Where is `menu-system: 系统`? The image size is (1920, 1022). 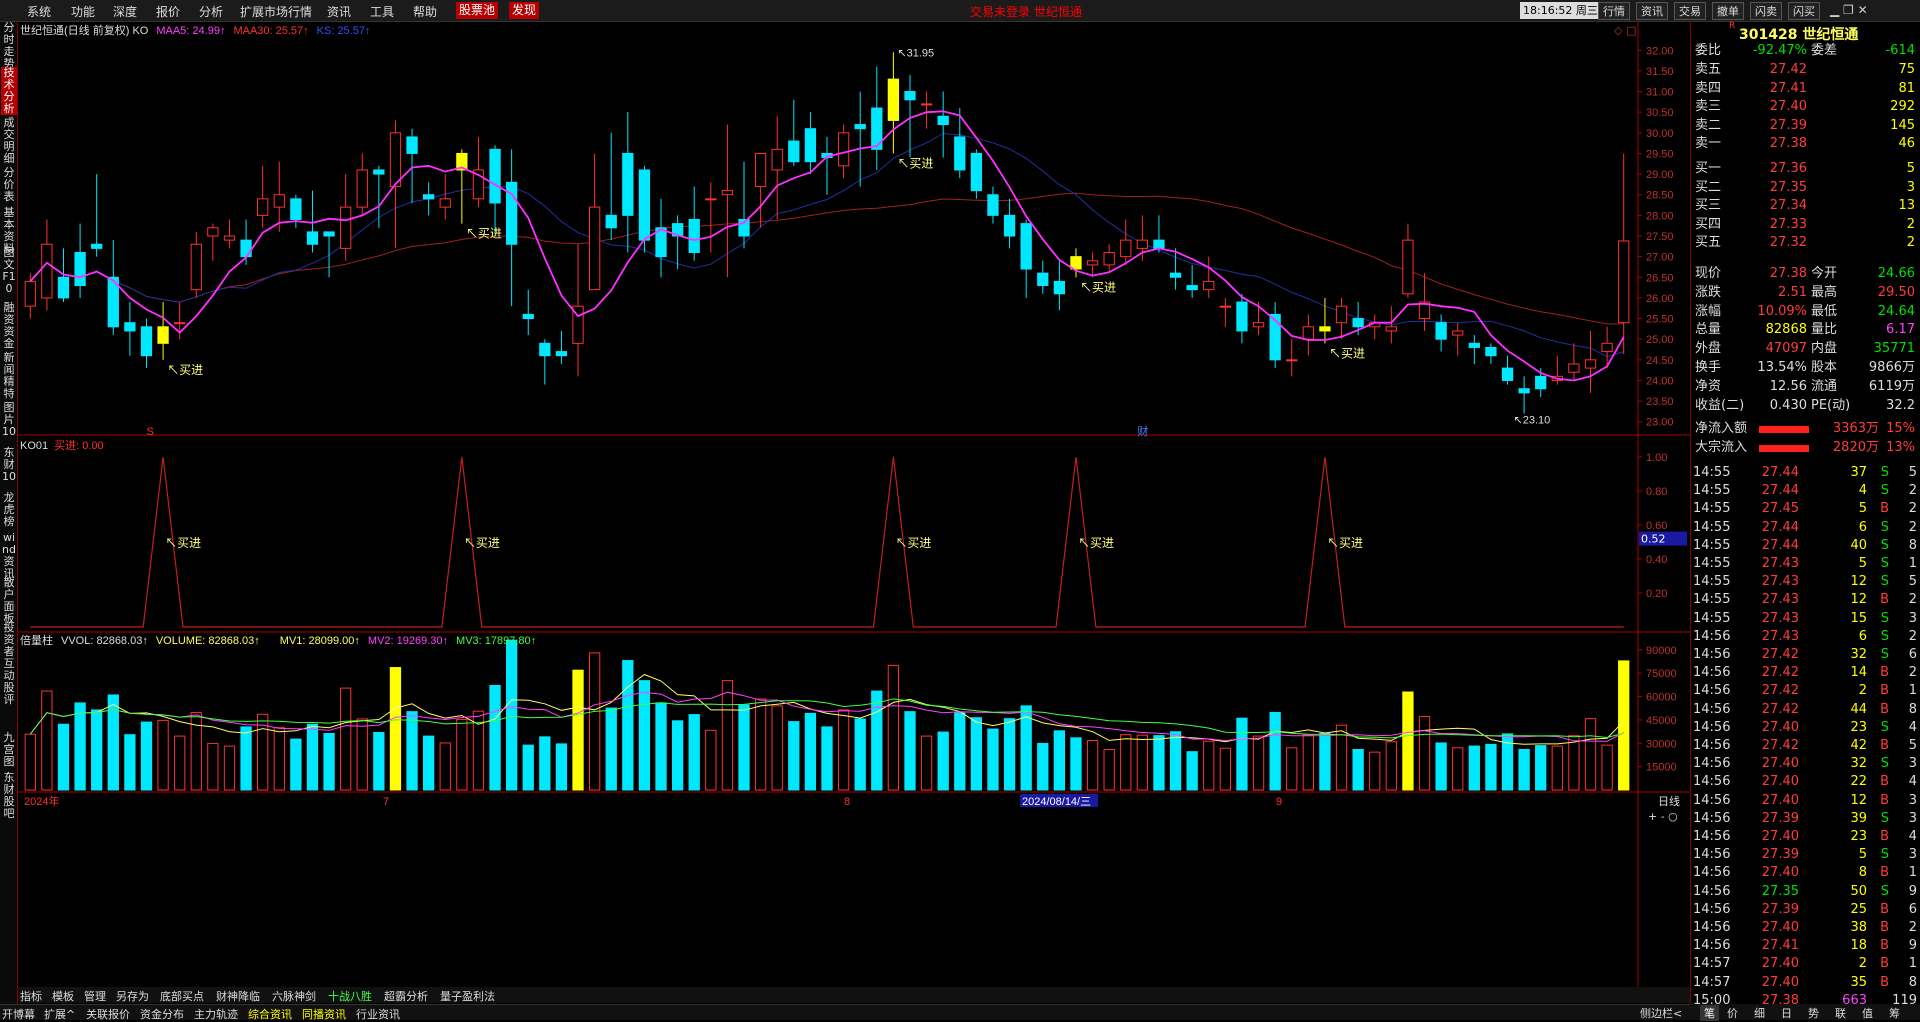 menu-system: 系统 is located at coordinates (39, 11).